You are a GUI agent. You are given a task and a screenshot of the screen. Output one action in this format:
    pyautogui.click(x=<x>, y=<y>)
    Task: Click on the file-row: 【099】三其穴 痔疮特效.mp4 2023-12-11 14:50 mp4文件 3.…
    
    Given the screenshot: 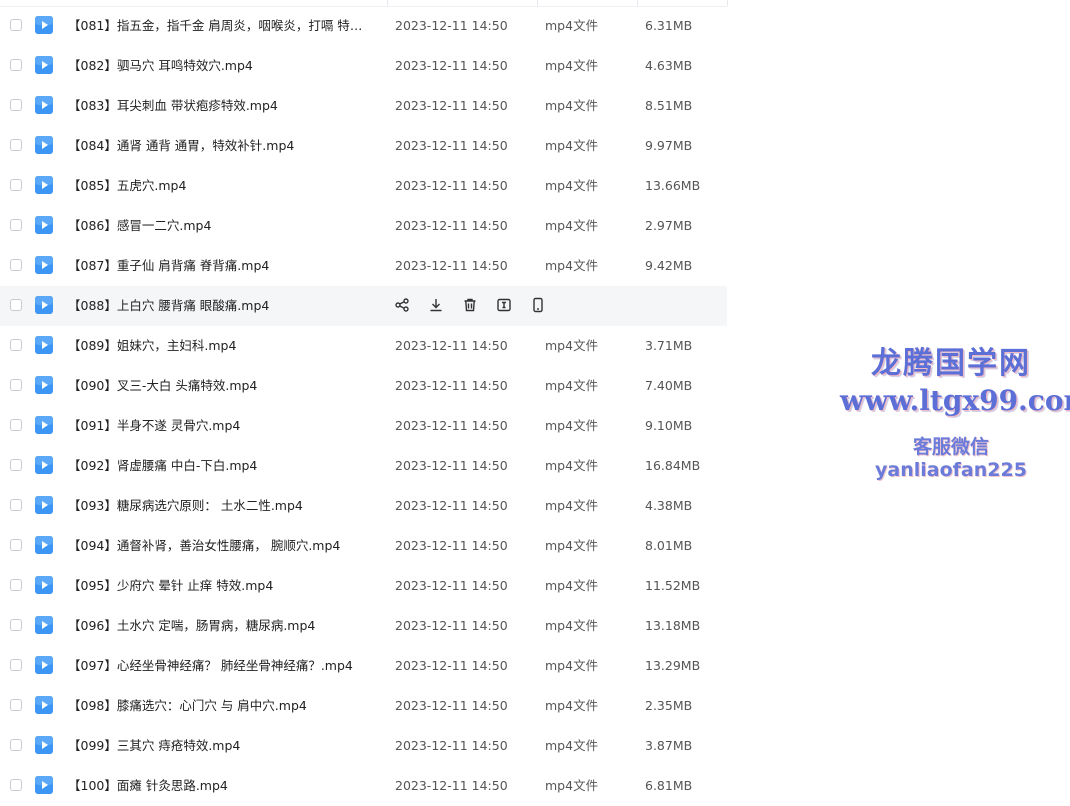 What is the action you would take?
    pyautogui.click(x=363, y=746)
    